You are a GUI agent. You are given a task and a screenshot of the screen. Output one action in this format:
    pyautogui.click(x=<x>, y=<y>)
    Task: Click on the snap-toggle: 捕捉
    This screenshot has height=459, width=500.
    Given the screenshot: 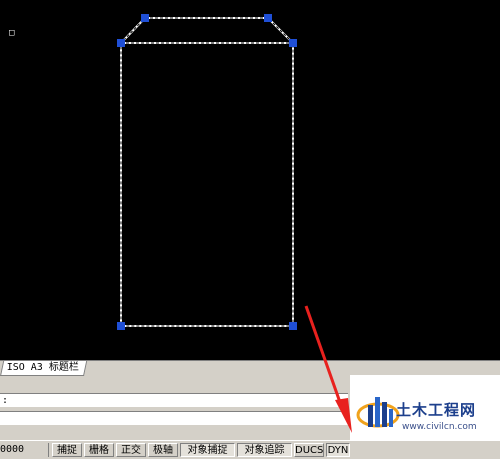 What is the action you would take?
    pyautogui.click(x=67, y=450)
    